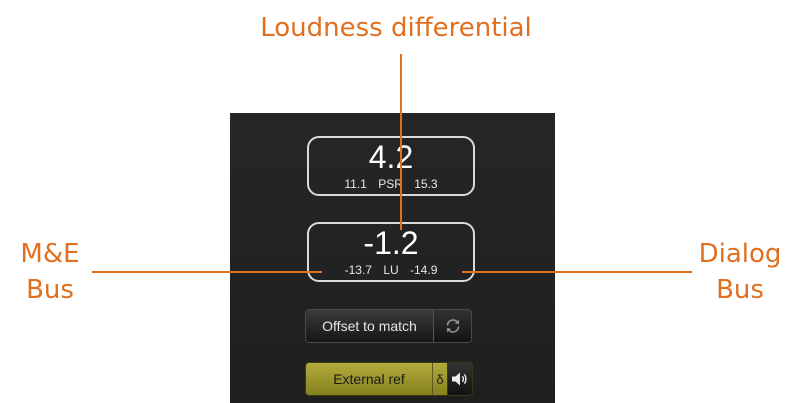  I want to click on external-ref-button-group: External ref δ, so click(389, 379).